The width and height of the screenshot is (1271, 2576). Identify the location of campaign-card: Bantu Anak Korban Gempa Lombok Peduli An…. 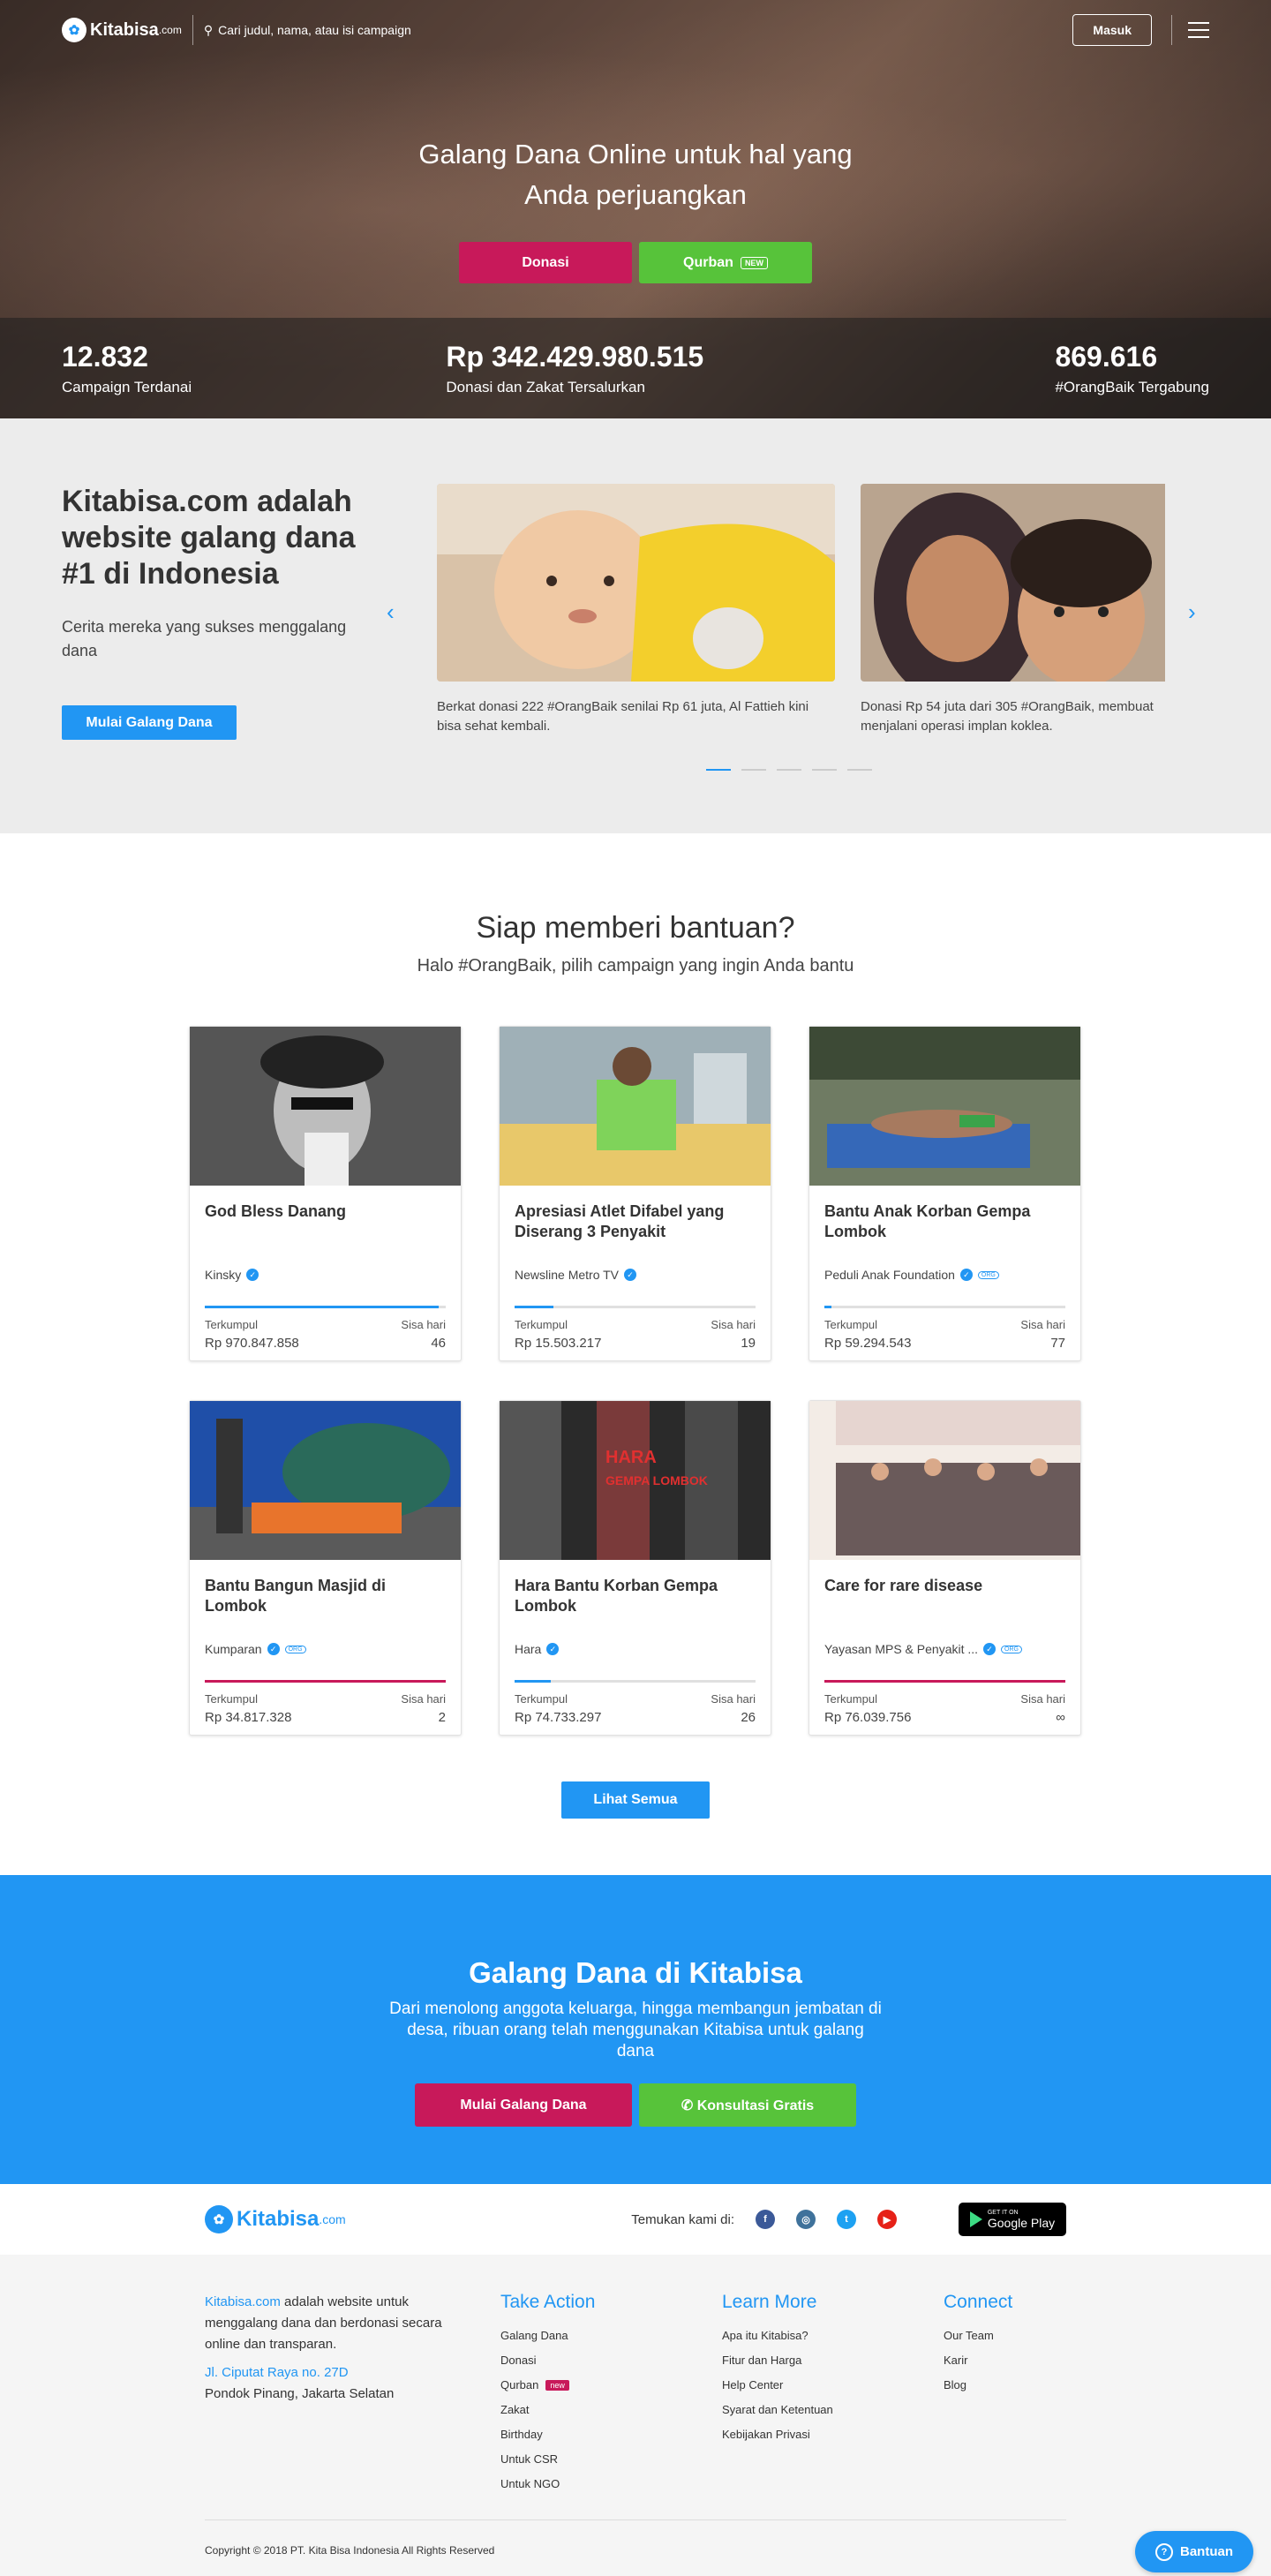
(945, 1194).